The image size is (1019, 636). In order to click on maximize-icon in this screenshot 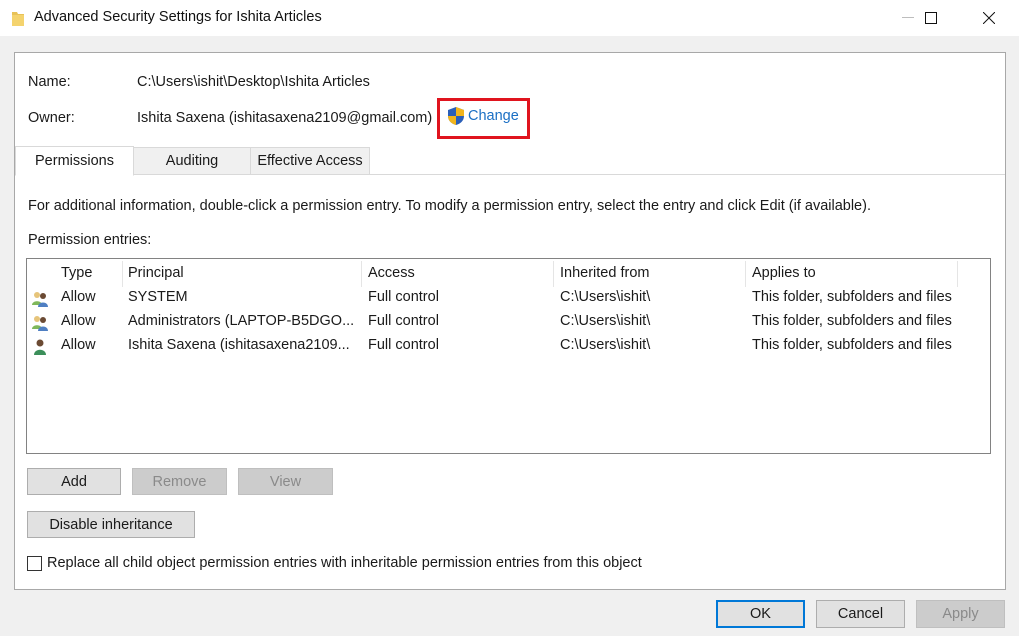, I will do `click(931, 18)`.